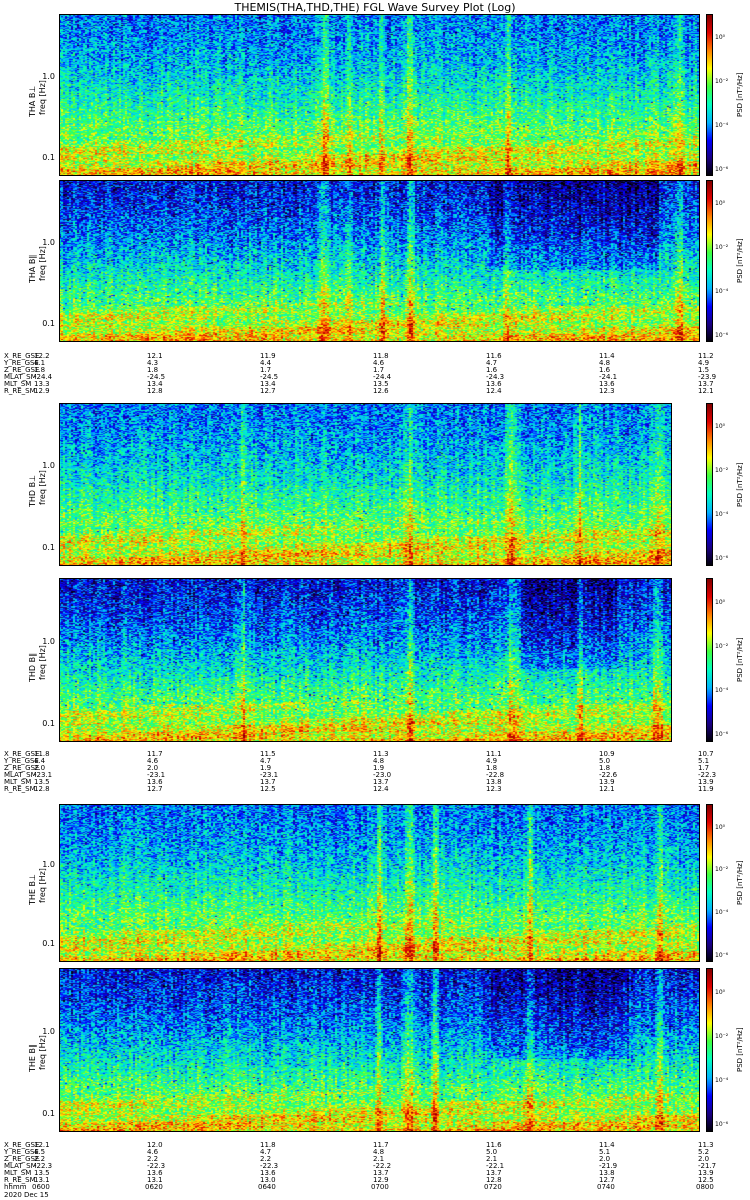 Image resolution: width=750 pixels, height=1200 pixels. What do you see at coordinates (42, 263) in the screenshot?
I see `tha-bpar-freq-label: freq [Hz]` at bounding box center [42, 263].